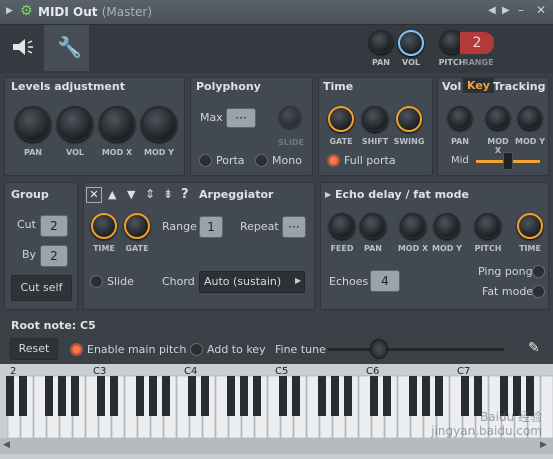  I want to click on tracking-pan-knob, so click(460, 118).